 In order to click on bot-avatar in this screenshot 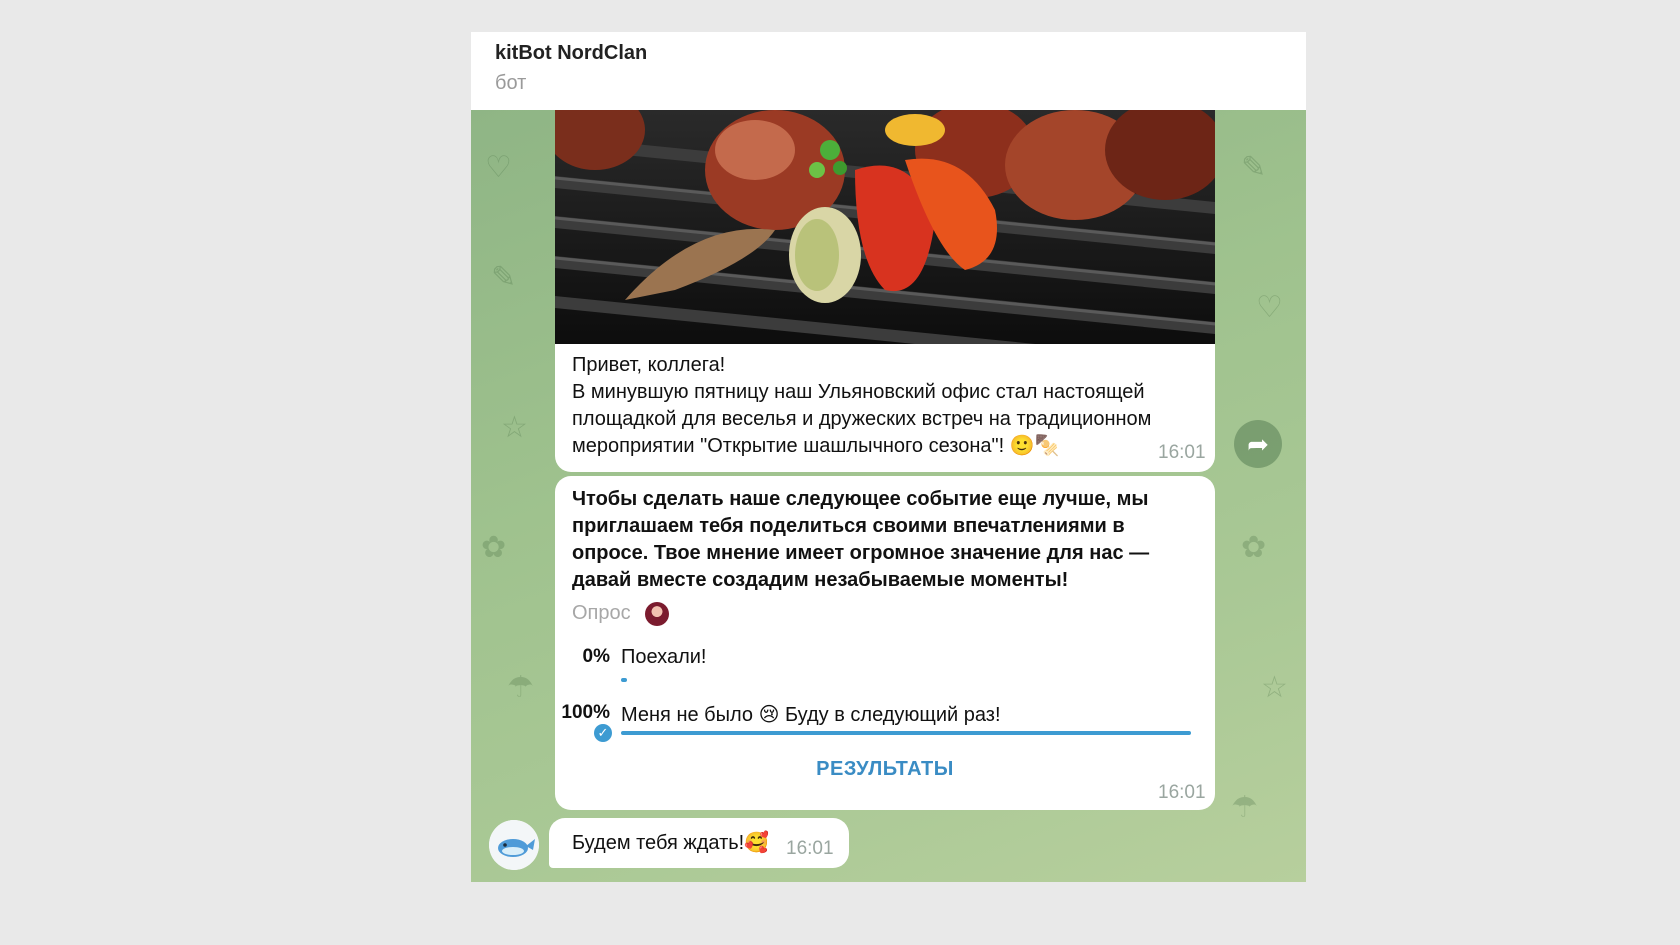, I will do `click(514, 845)`.